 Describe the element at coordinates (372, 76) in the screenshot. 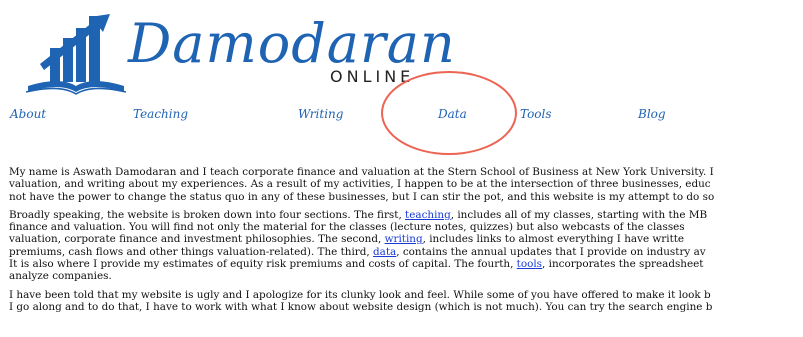

I see `logo-subtitle: ONLINE` at that location.